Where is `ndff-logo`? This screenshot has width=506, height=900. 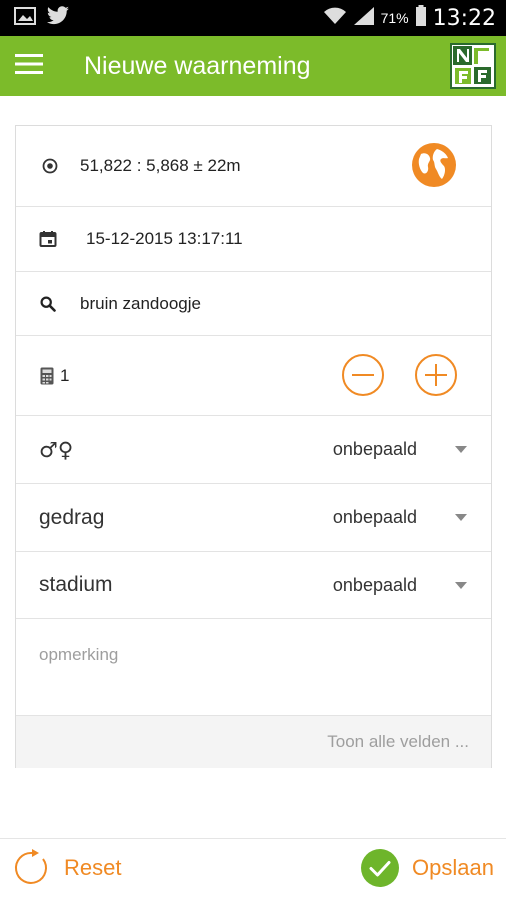 ndff-logo is located at coordinates (473, 66).